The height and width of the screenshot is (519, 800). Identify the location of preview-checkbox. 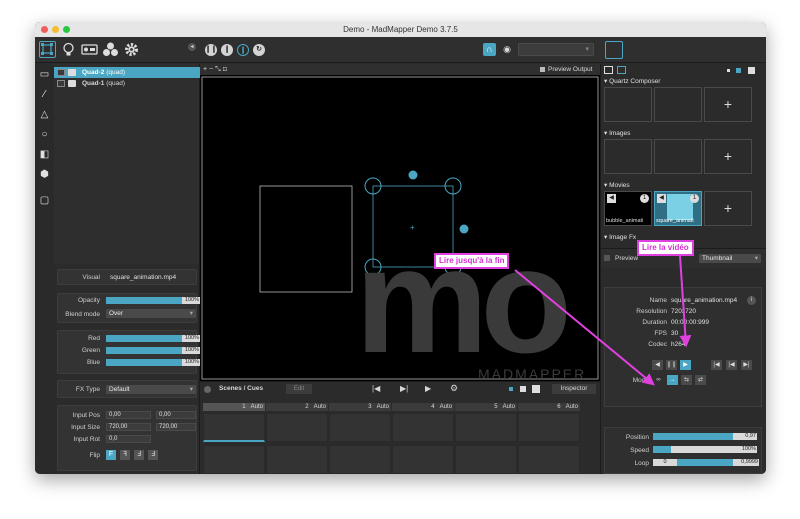
(607, 258).